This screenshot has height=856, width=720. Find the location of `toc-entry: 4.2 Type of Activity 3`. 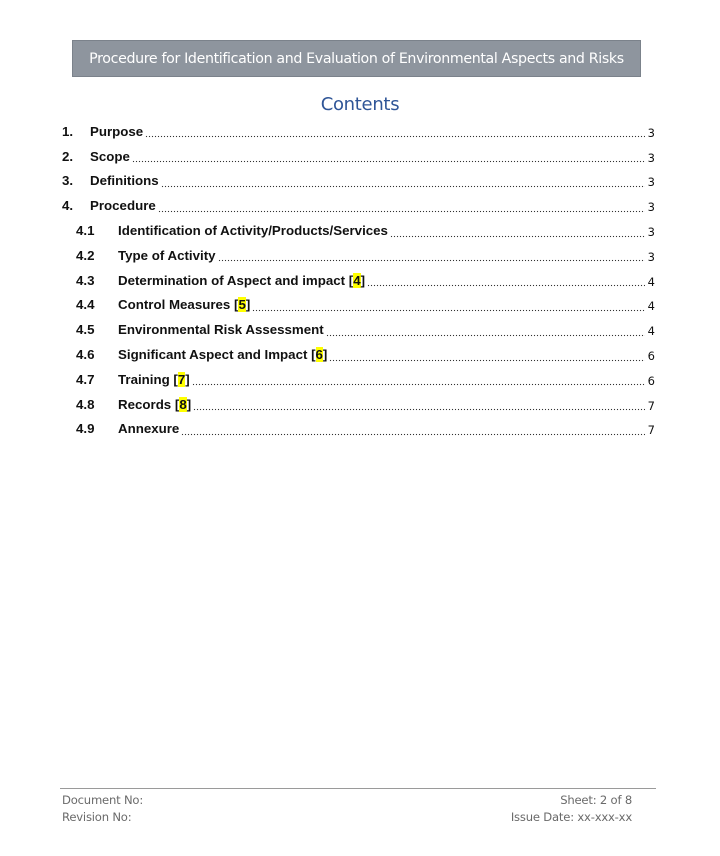

toc-entry: 4.2 Type of Activity 3 is located at coordinates (358, 255).